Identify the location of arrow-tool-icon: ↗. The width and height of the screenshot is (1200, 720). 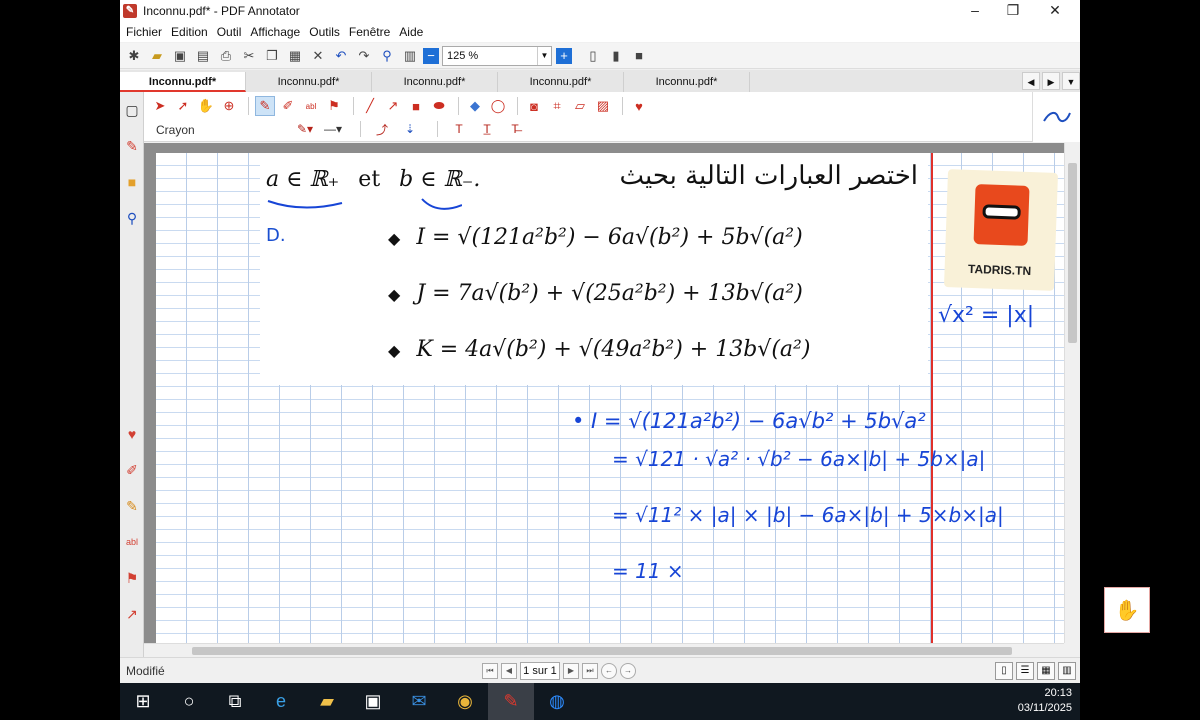
(393, 106).